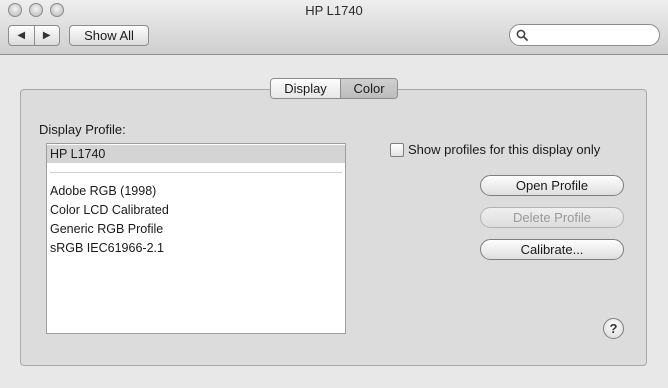 The width and height of the screenshot is (668, 388). Describe the element at coordinates (107, 248) in the screenshot. I see `profile-list-item: sRGB IEC61966-2.1` at that location.